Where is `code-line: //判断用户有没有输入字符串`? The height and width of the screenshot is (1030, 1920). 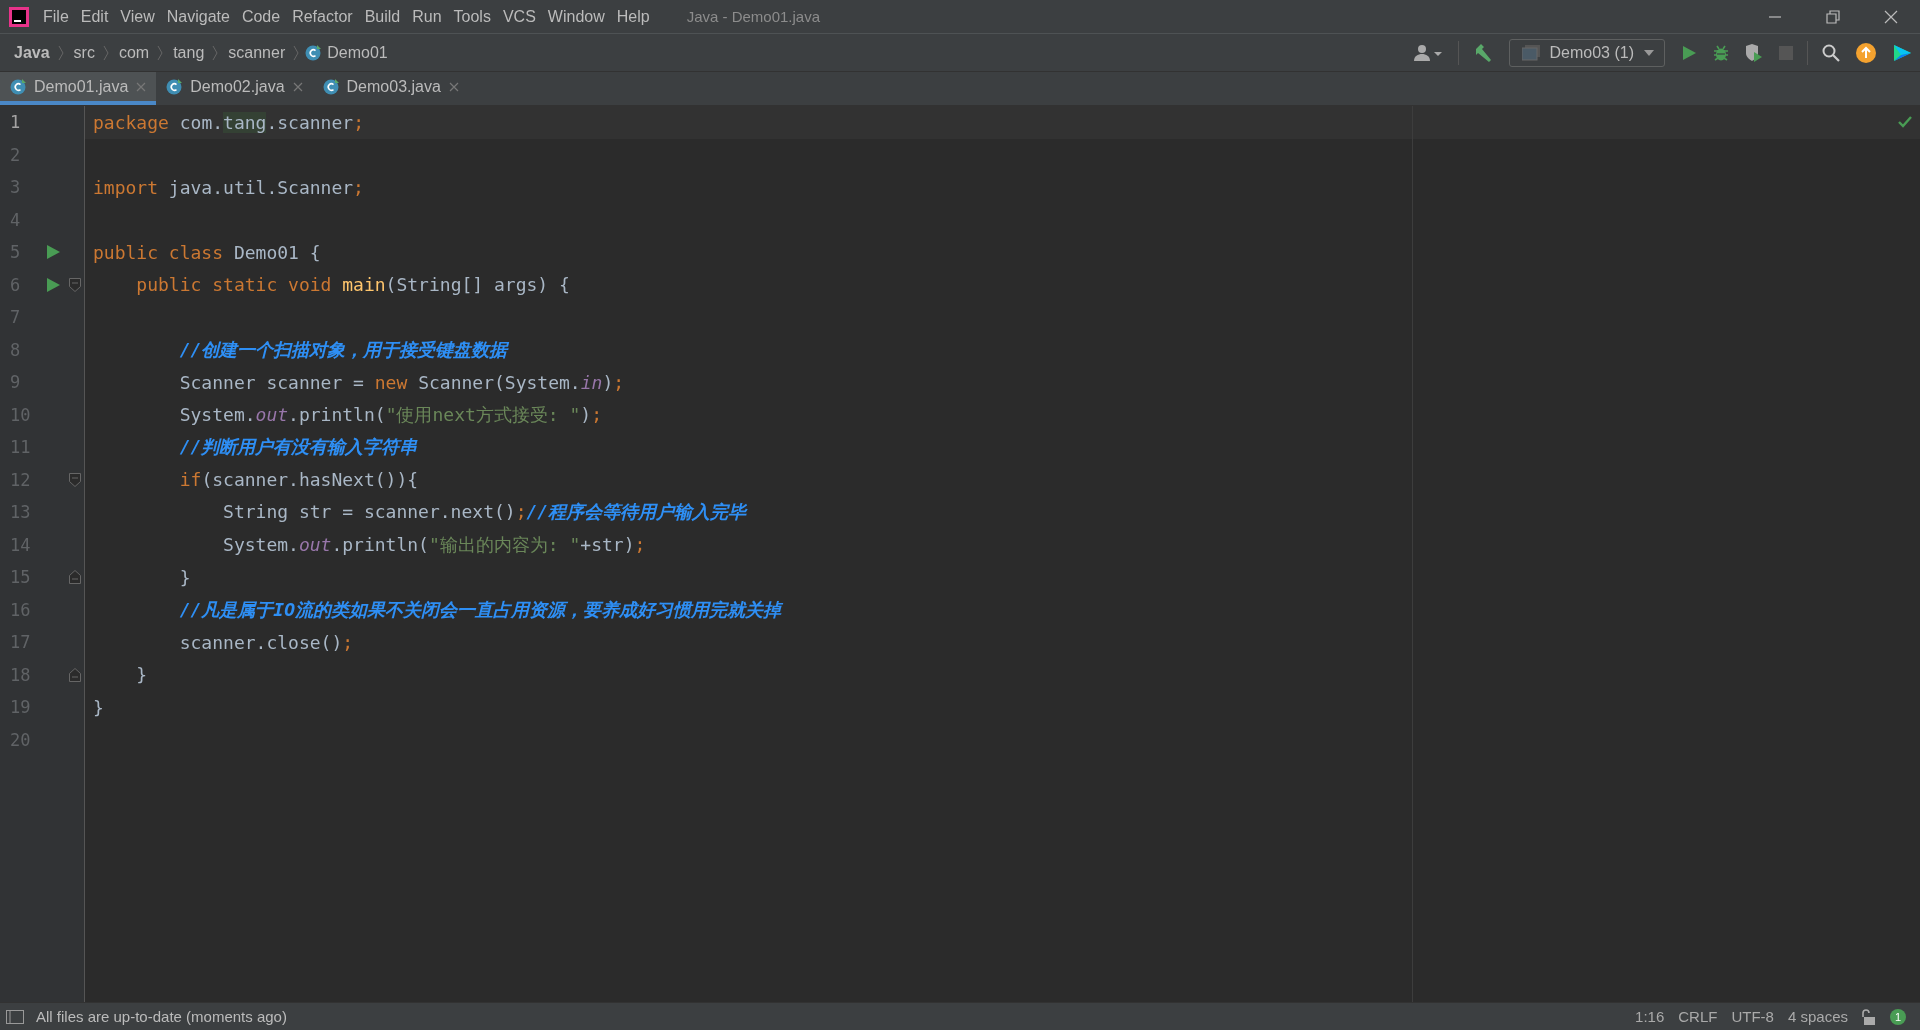 code-line: //判断用户有没有输入字符串 is located at coordinates (298, 447).